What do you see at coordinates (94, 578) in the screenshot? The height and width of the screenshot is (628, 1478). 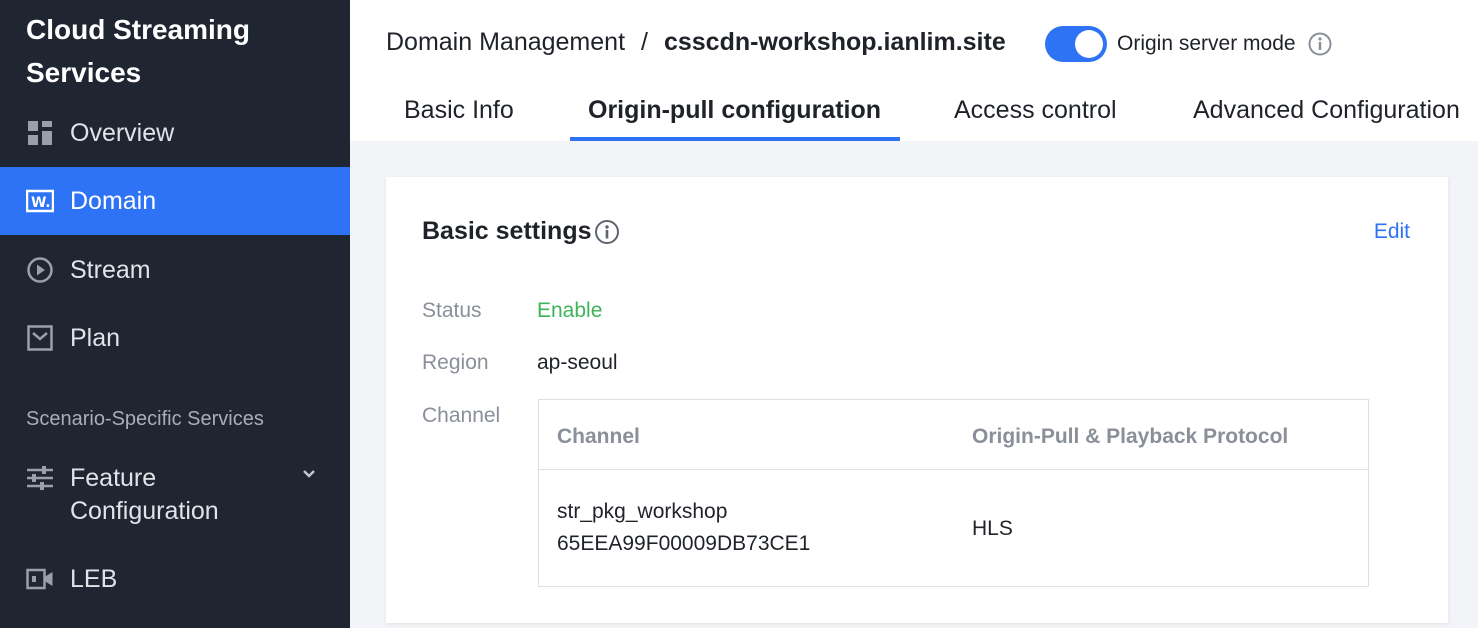 I see `sidebar-item-label: LEB` at bounding box center [94, 578].